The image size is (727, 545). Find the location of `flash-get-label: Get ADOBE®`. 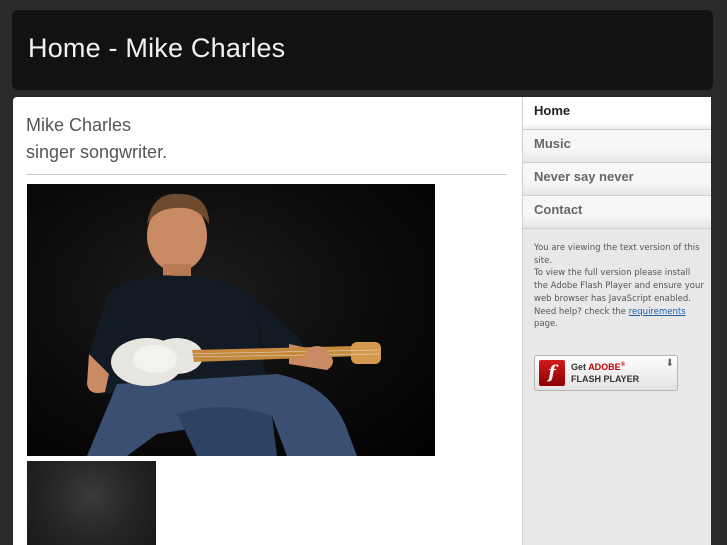

flash-get-label: Get ADOBE® is located at coordinates (598, 367).